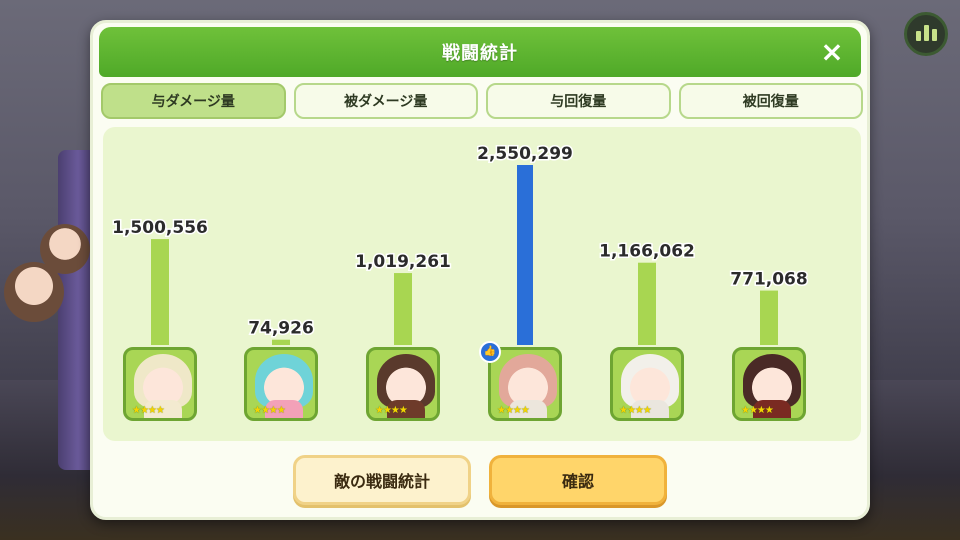 Image resolution: width=960 pixels, height=540 pixels. Describe the element at coordinates (770, 101) in the screenshot. I see `tab-healing-received: 被回復量` at that location.